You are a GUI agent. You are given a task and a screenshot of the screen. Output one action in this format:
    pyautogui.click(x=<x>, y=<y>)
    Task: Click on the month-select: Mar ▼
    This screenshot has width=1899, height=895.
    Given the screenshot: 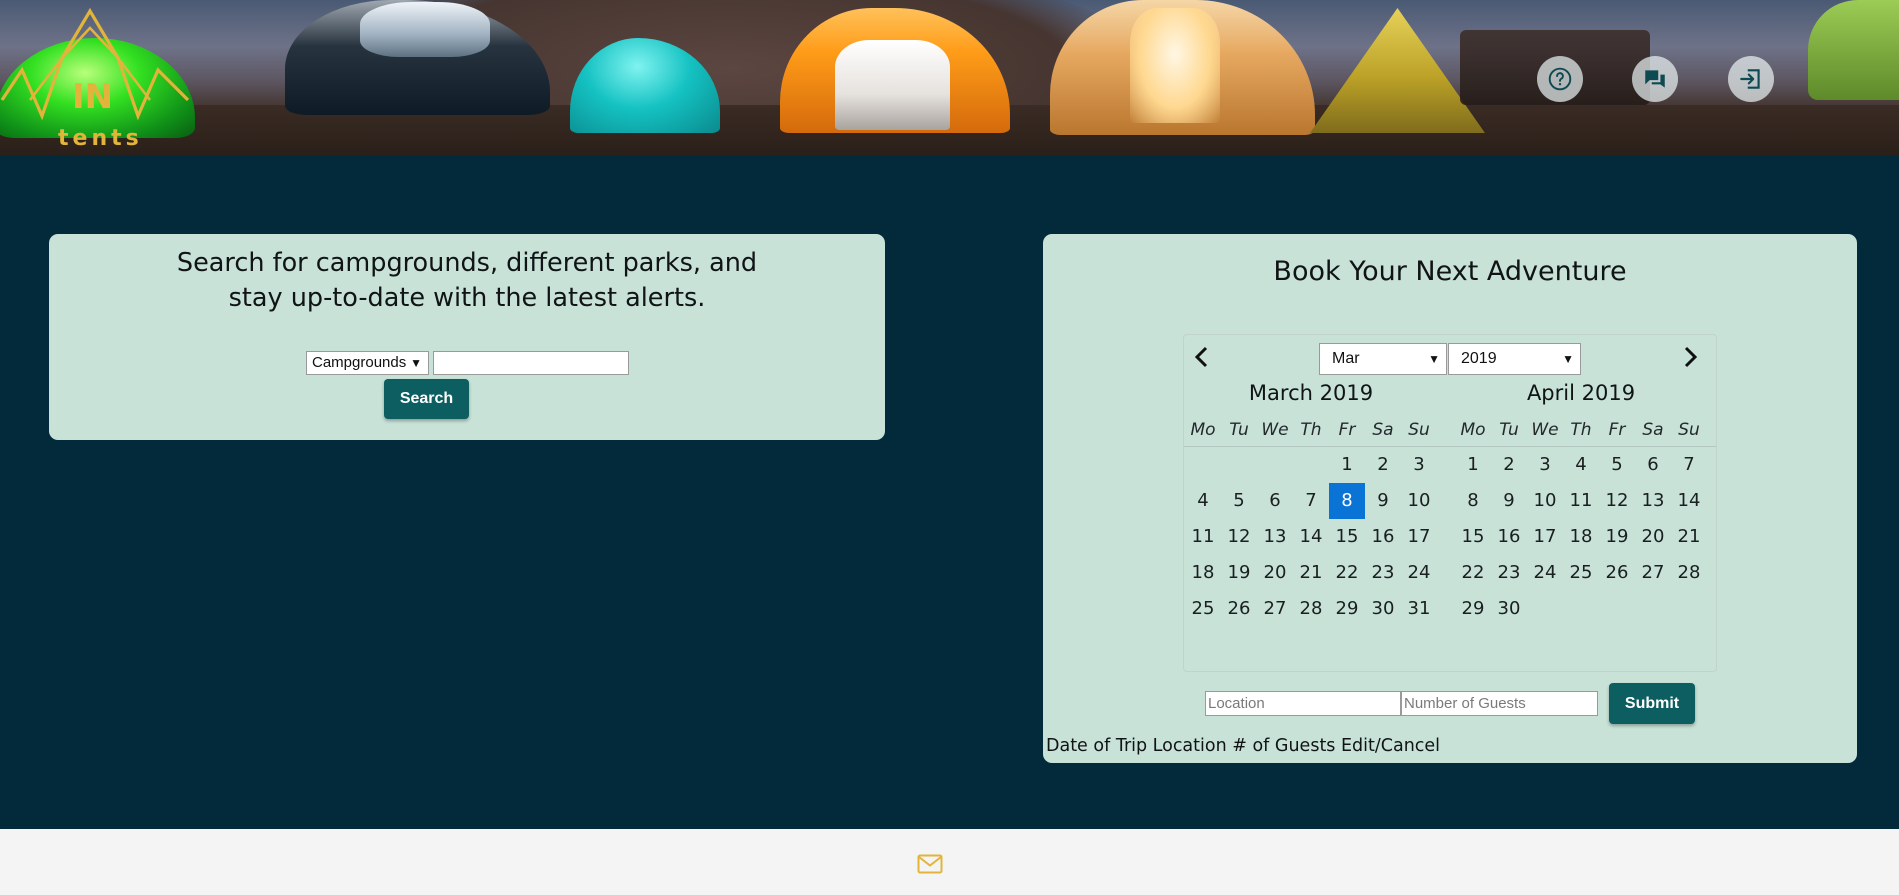 What is the action you would take?
    pyautogui.click(x=1383, y=359)
    